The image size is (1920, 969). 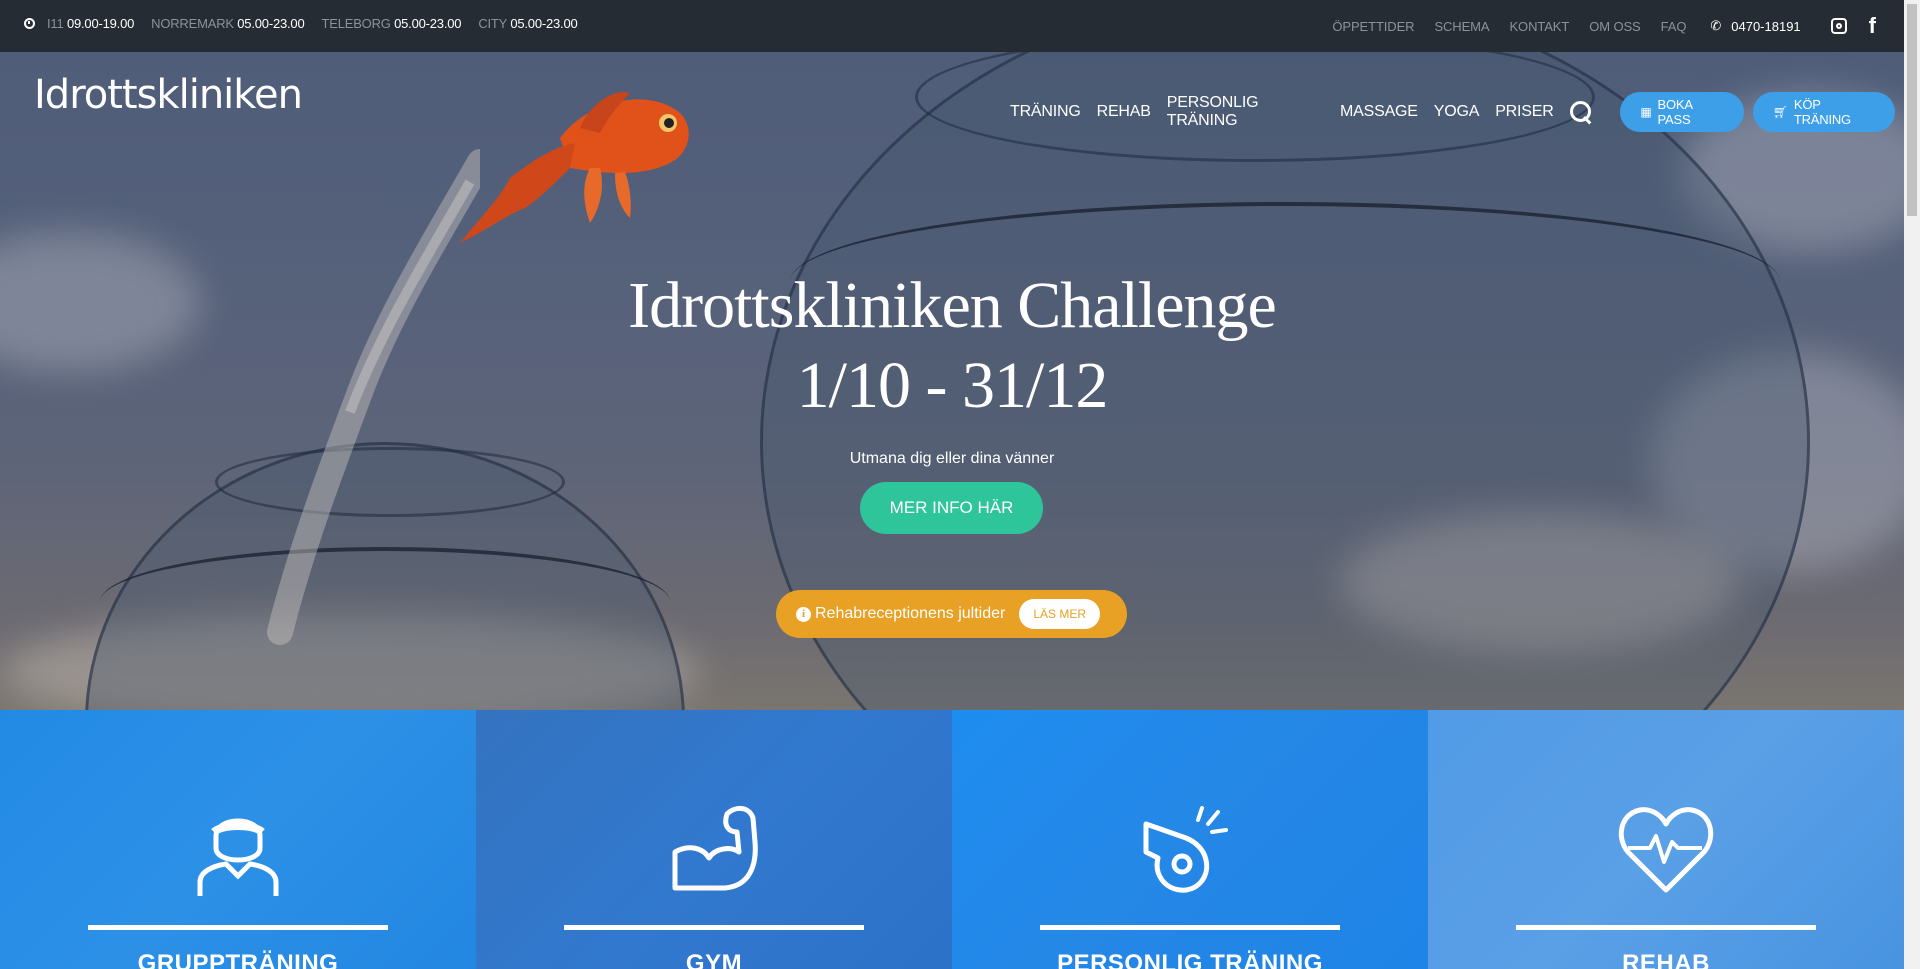 What do you see at coordinates (1615, 26) in the screenshot?
I see `toplink-om-oss: OM OSS` at bounding box center [1615, 26].